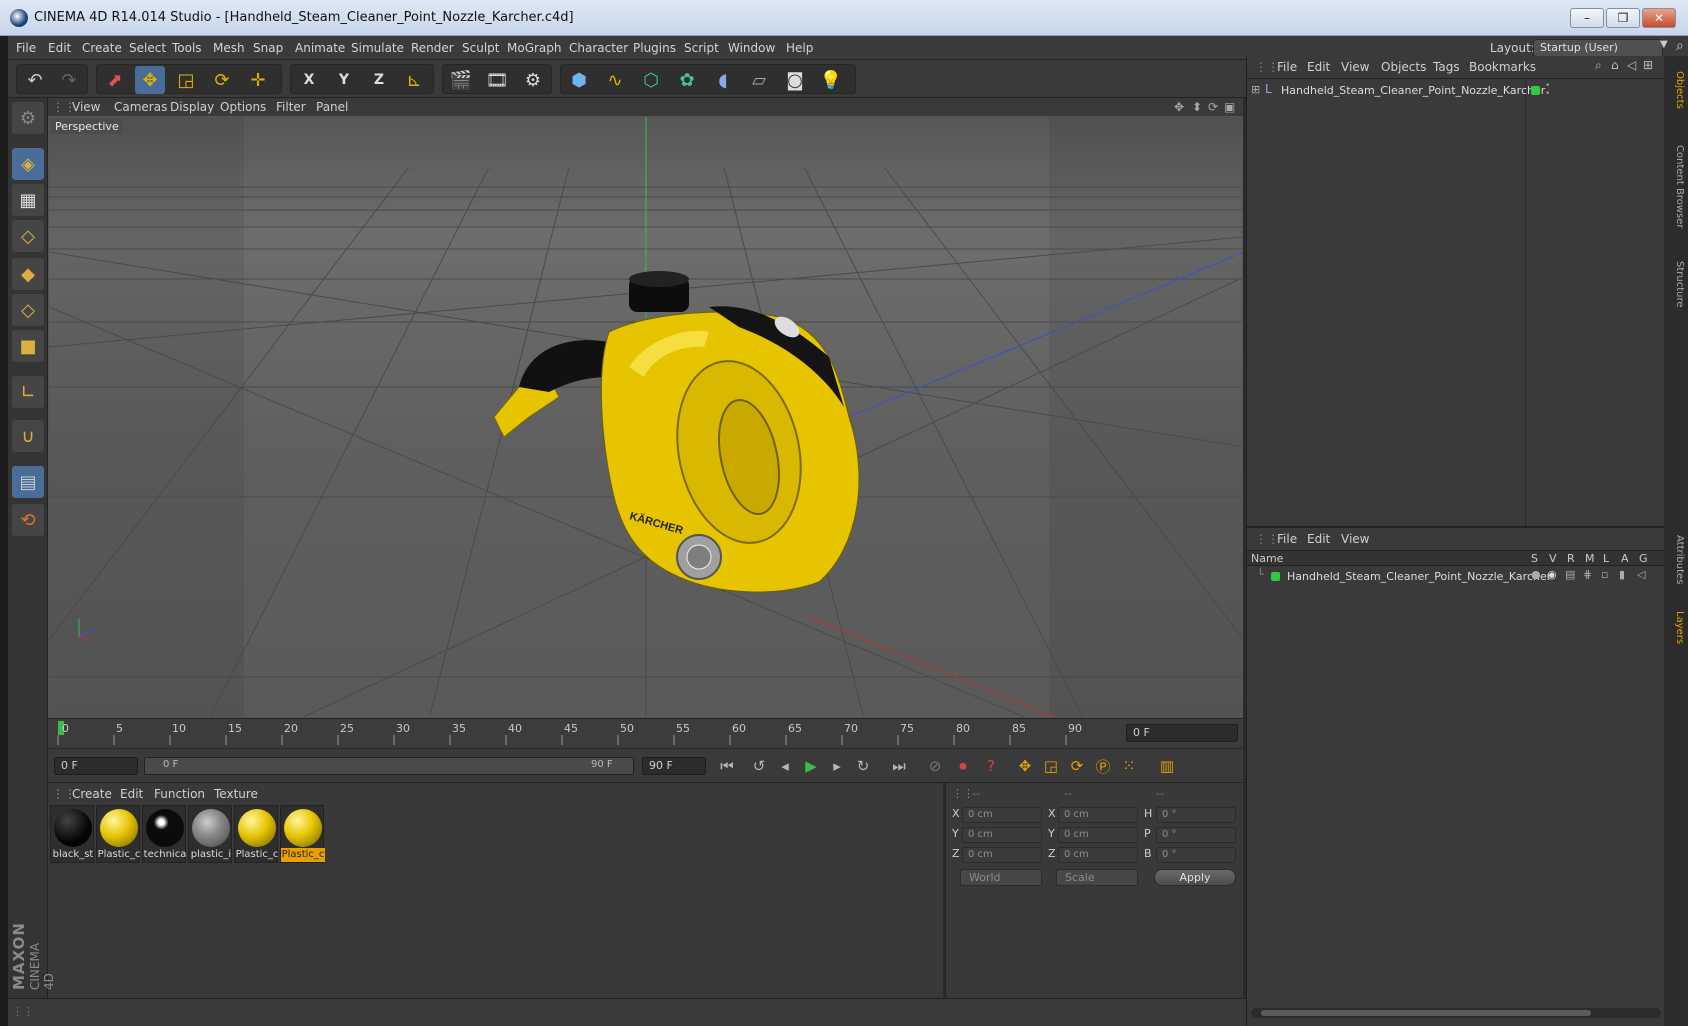 Image resolution: width=1688 pixels, height=1026 pixels. I want to click on play-icon: ▶, so click(811, 766).